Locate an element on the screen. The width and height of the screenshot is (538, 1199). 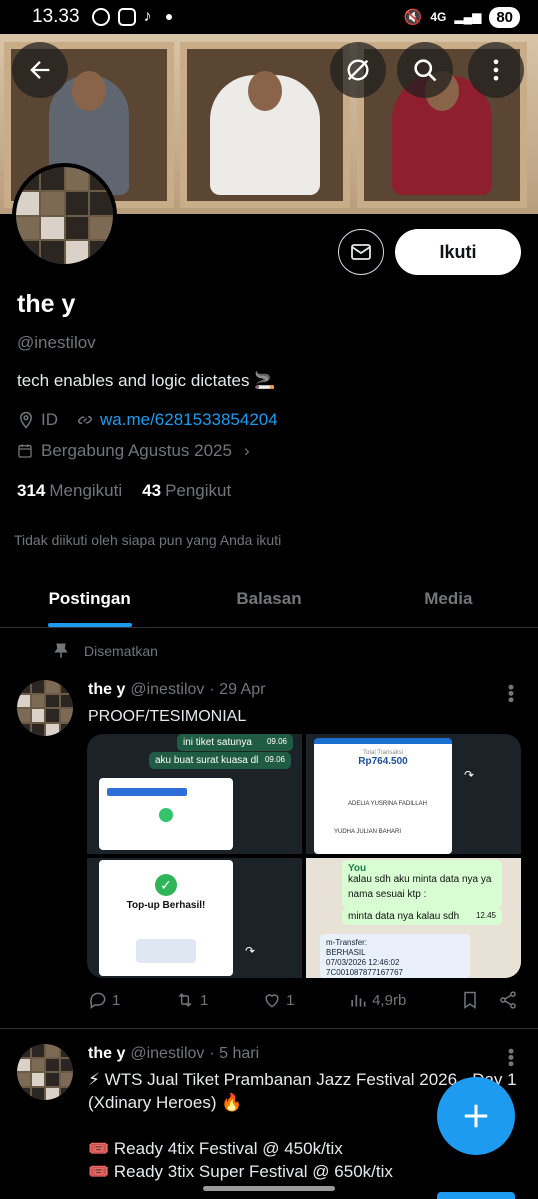
share-forward-icon: ↷ is located at coordinates (469, 775).